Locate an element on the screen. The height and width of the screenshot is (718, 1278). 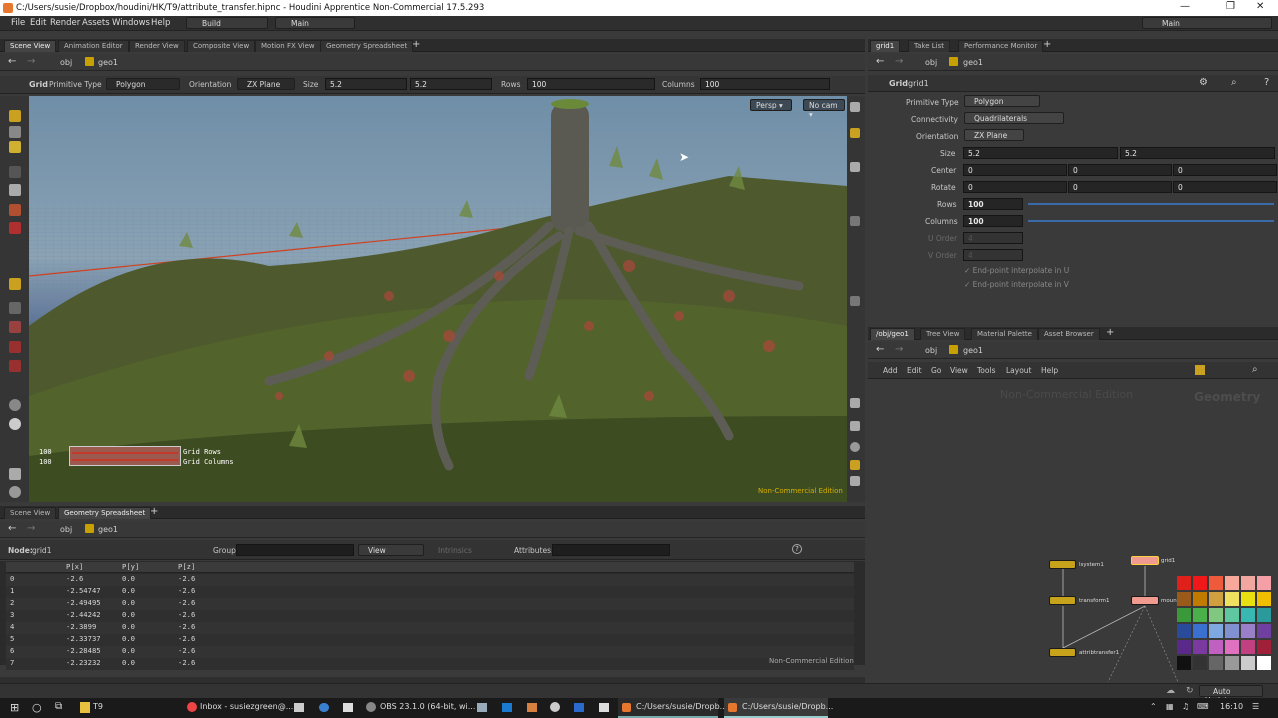
bottom-forward-icon: → is located at coordinates (31, 528).